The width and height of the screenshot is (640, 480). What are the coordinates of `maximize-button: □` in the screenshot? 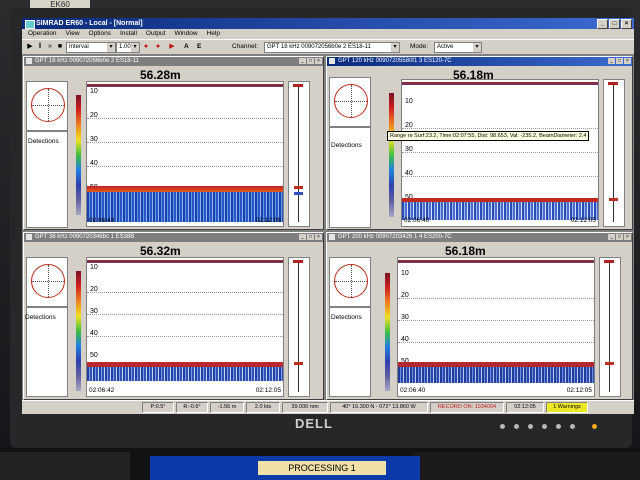 It's located at (614, 24).